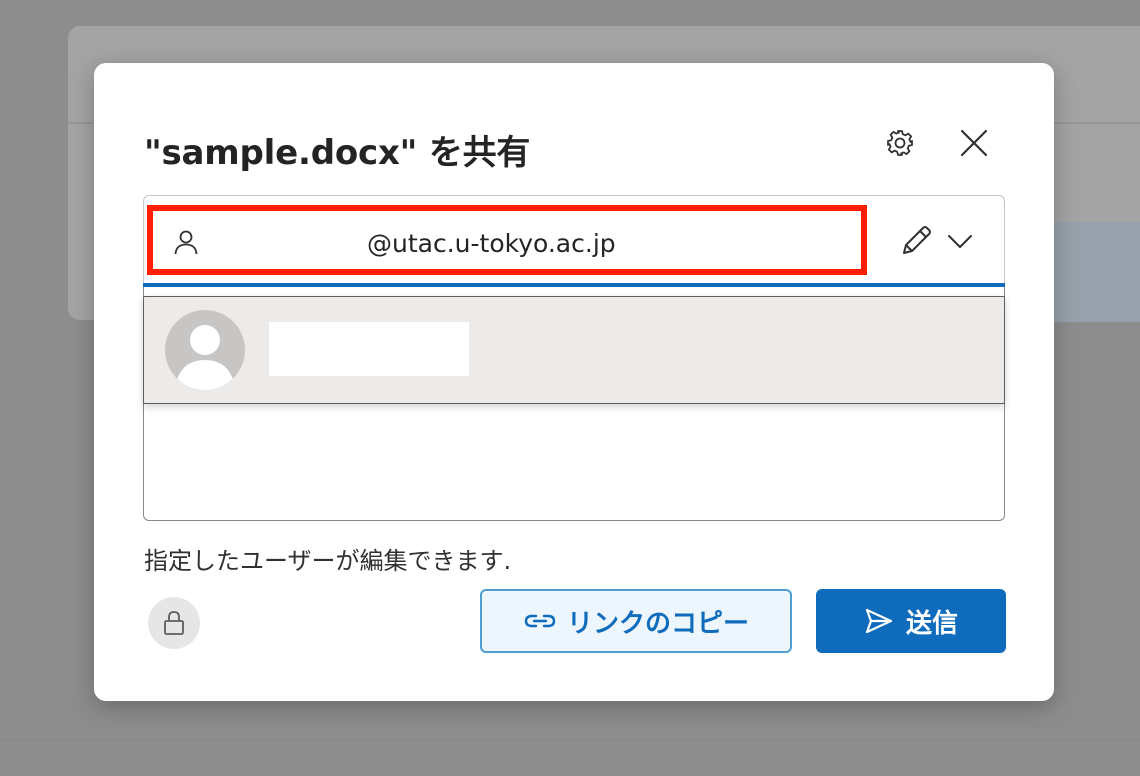 This screenshot has height=776, width=1140. I want to click on copy-link-label: リンクのコピー, so click(657, 623).